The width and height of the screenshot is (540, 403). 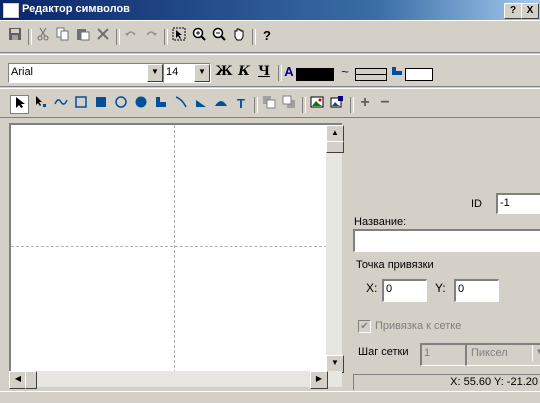 I want to click on close-button: X, so click(x=530, y=11).